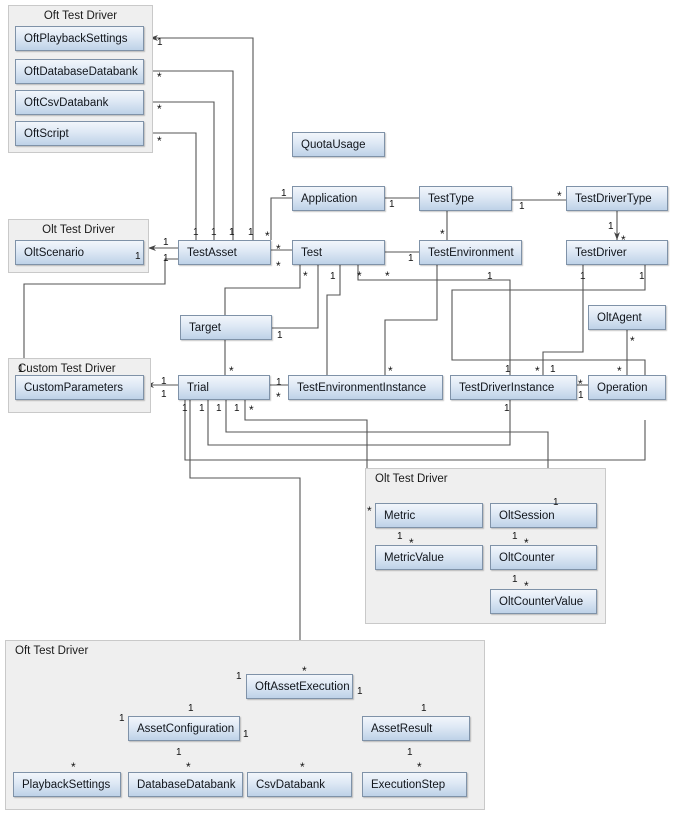 Image resolution: width=675 pixels, height=818 pixels. Describe the element at coordinates (226, 327) in the screenshot. I see `class-box-Target: Target` at that location.